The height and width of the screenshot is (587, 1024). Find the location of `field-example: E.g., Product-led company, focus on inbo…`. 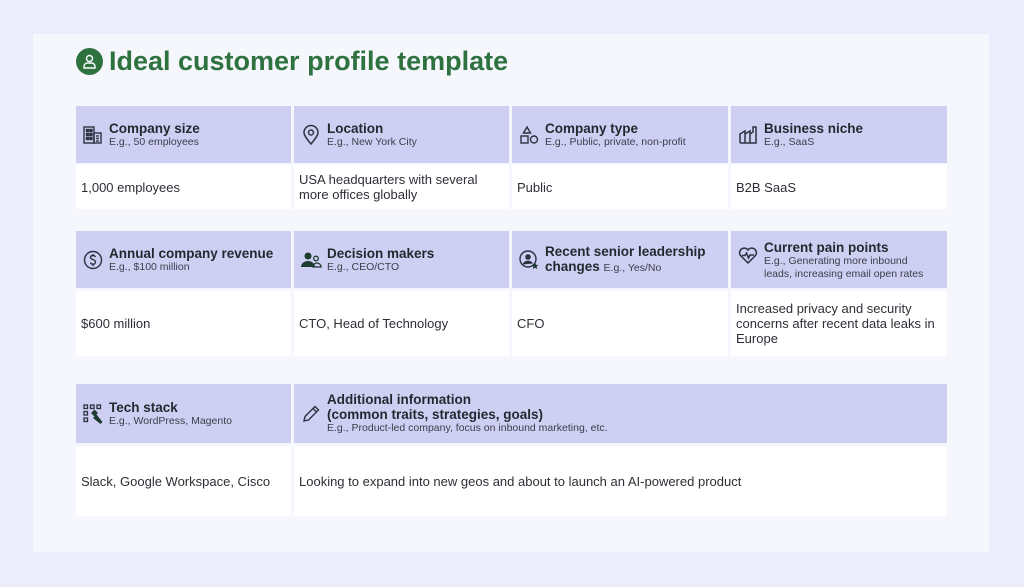

field-example: E.g., Product-led company, focus on inbo… is located at coordinates (467, 428).